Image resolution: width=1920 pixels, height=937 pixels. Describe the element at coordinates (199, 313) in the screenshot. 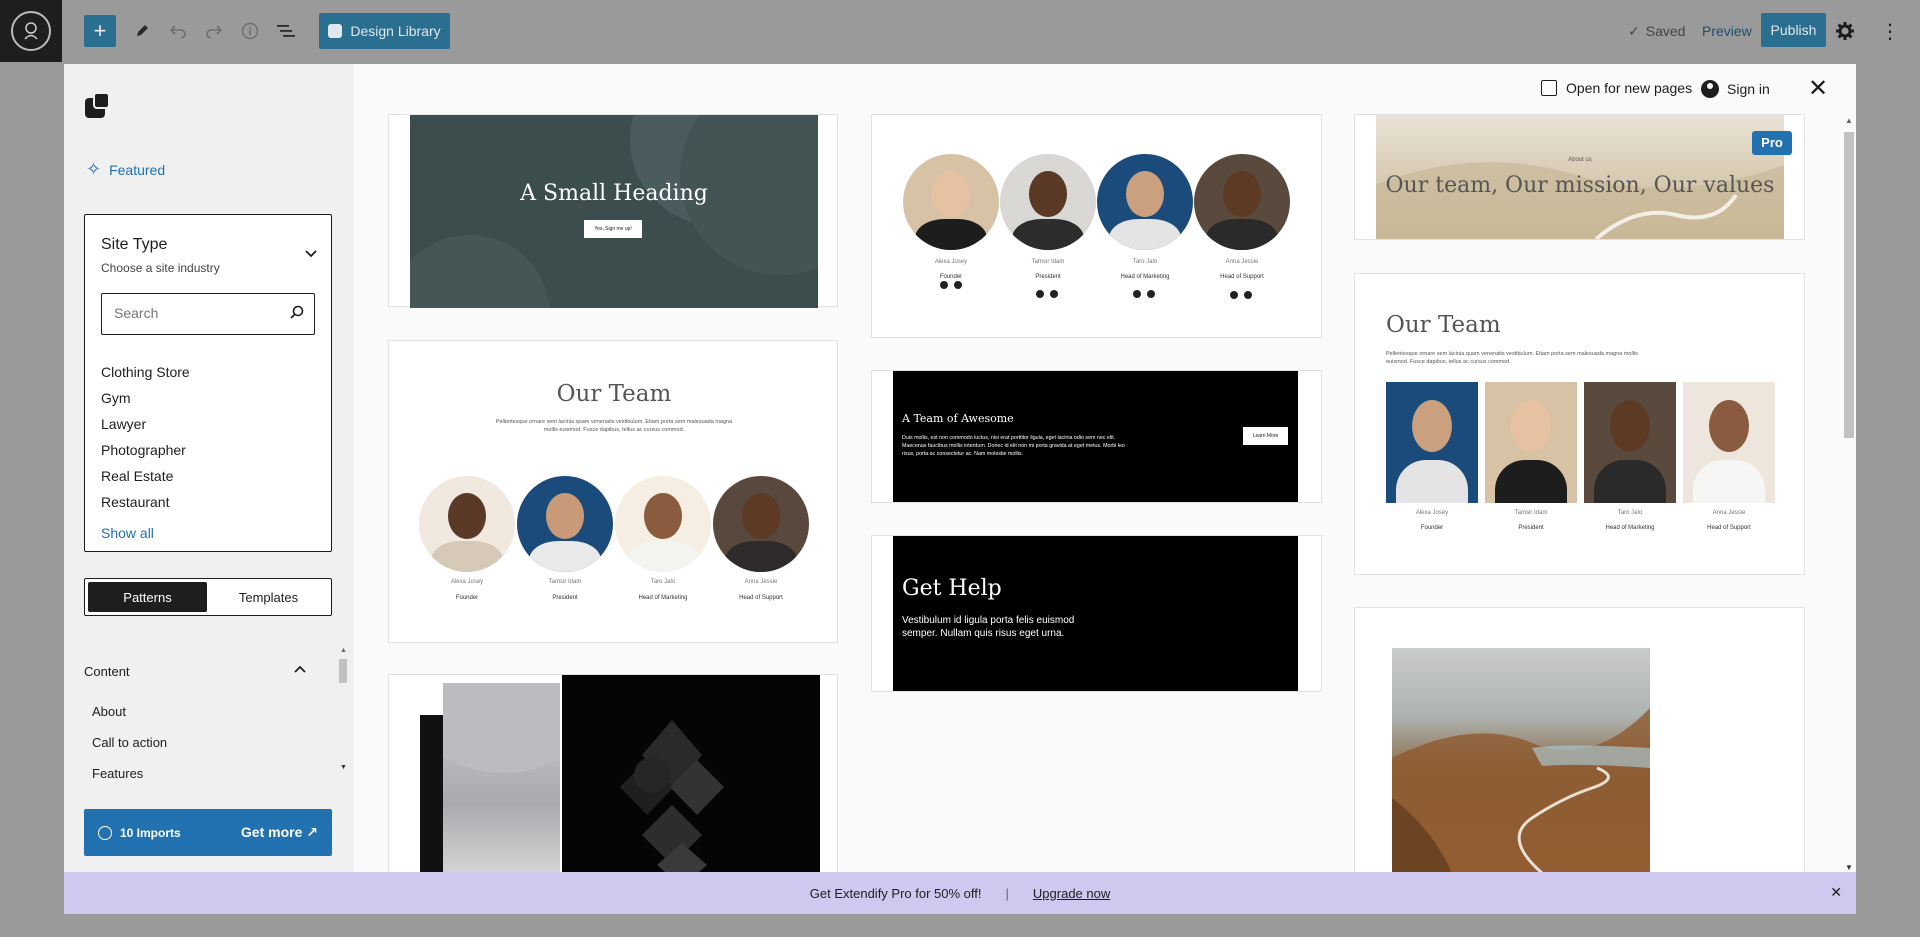

I see `site-type-search-input` at that location.